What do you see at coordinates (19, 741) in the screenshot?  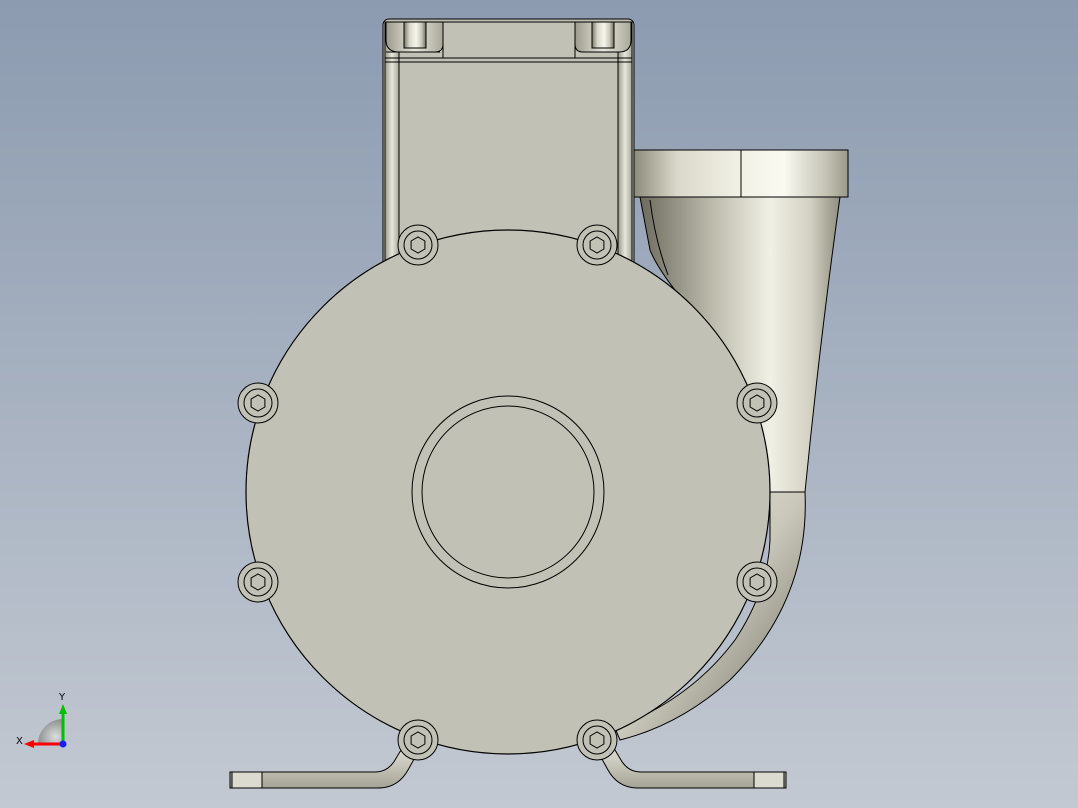 I see `triad-x-label: X` at bounding box center [19, 741].